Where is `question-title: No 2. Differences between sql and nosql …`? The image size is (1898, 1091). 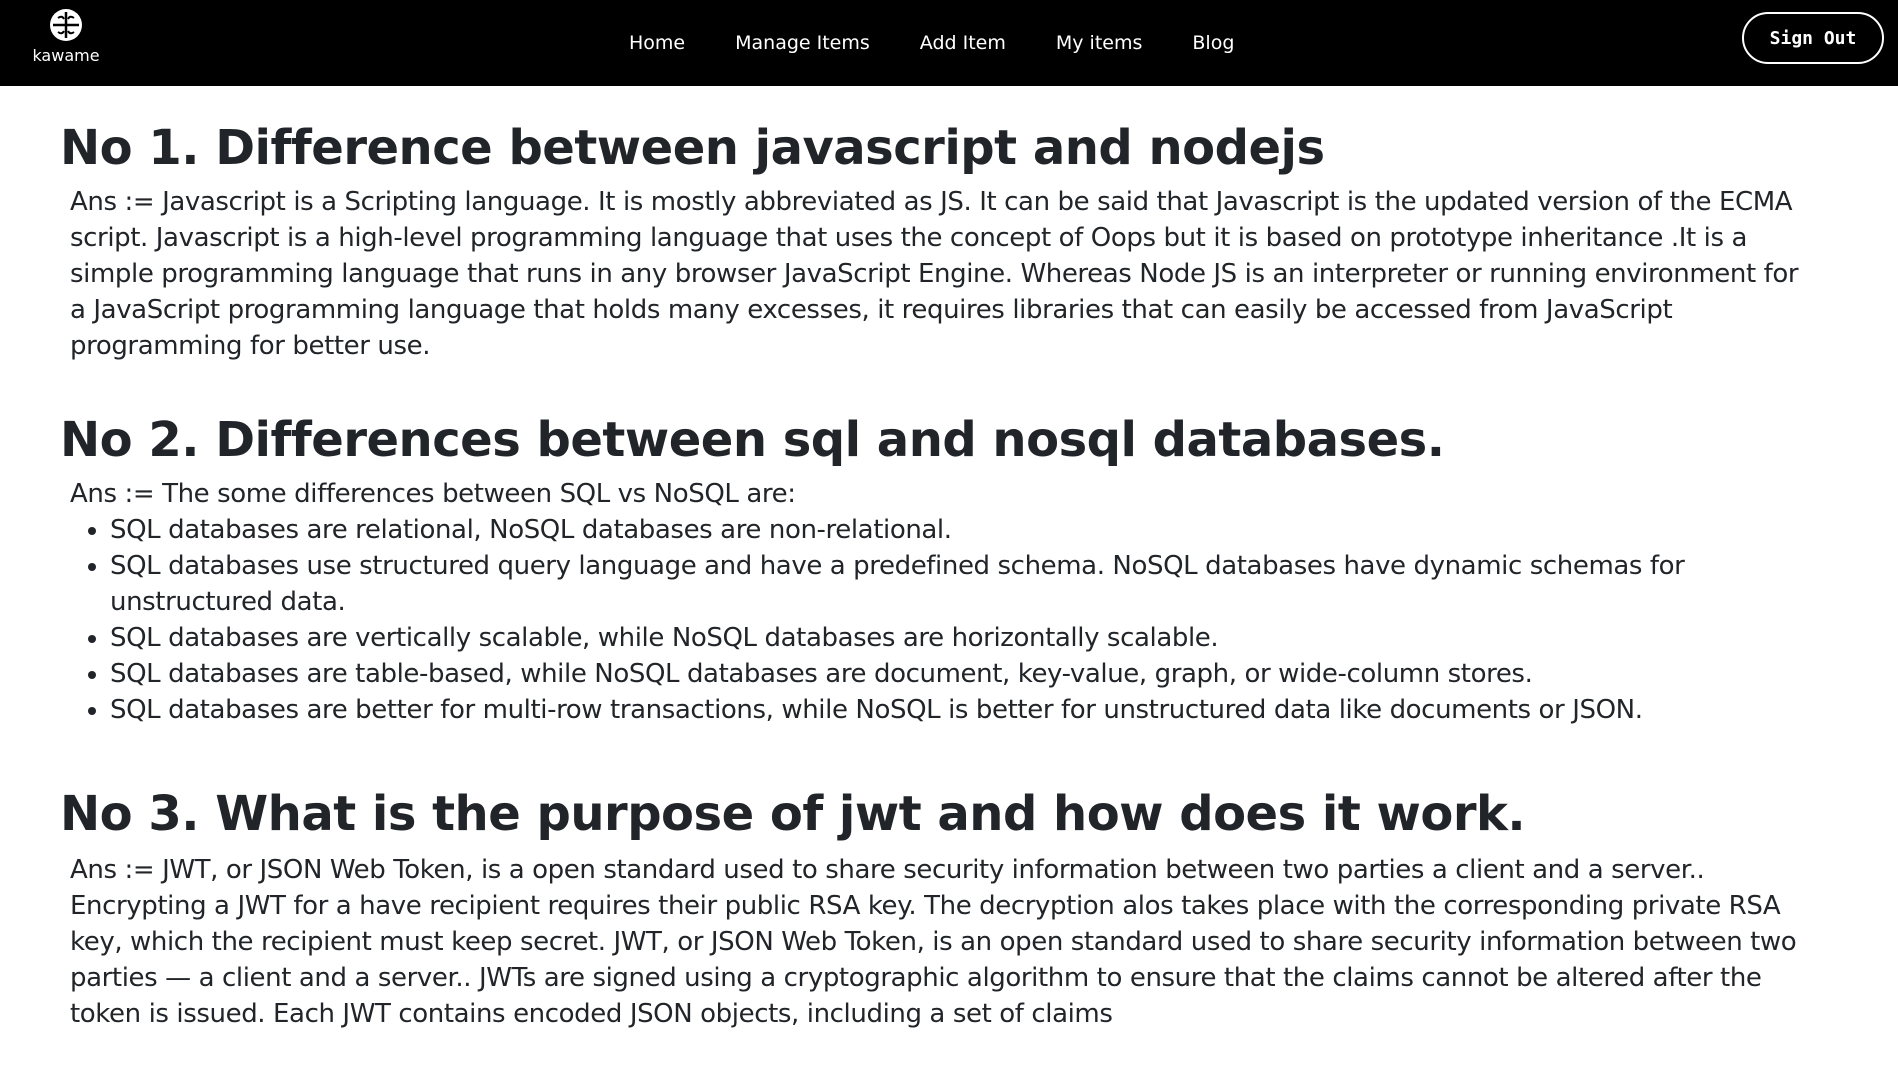
question-title: No 2. Differences between sql and nosql … is located at coordinates (752, 440).